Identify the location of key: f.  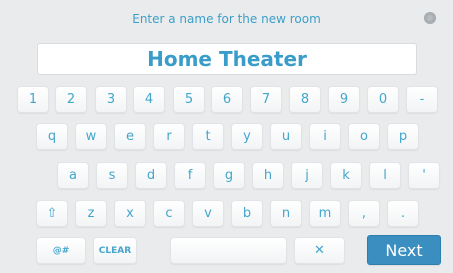
(190, 175).